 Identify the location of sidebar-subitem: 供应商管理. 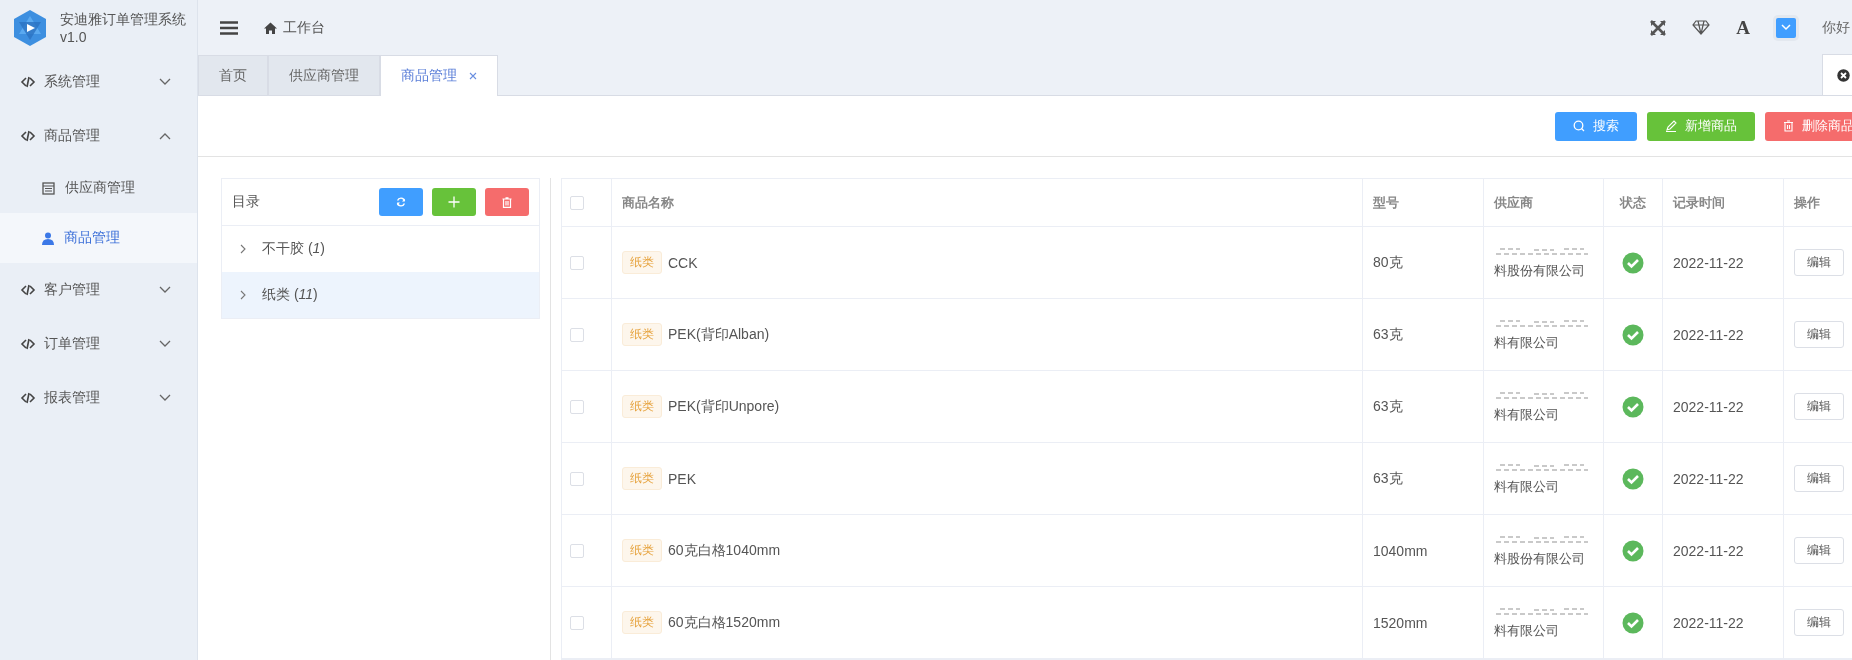
(98, 188).